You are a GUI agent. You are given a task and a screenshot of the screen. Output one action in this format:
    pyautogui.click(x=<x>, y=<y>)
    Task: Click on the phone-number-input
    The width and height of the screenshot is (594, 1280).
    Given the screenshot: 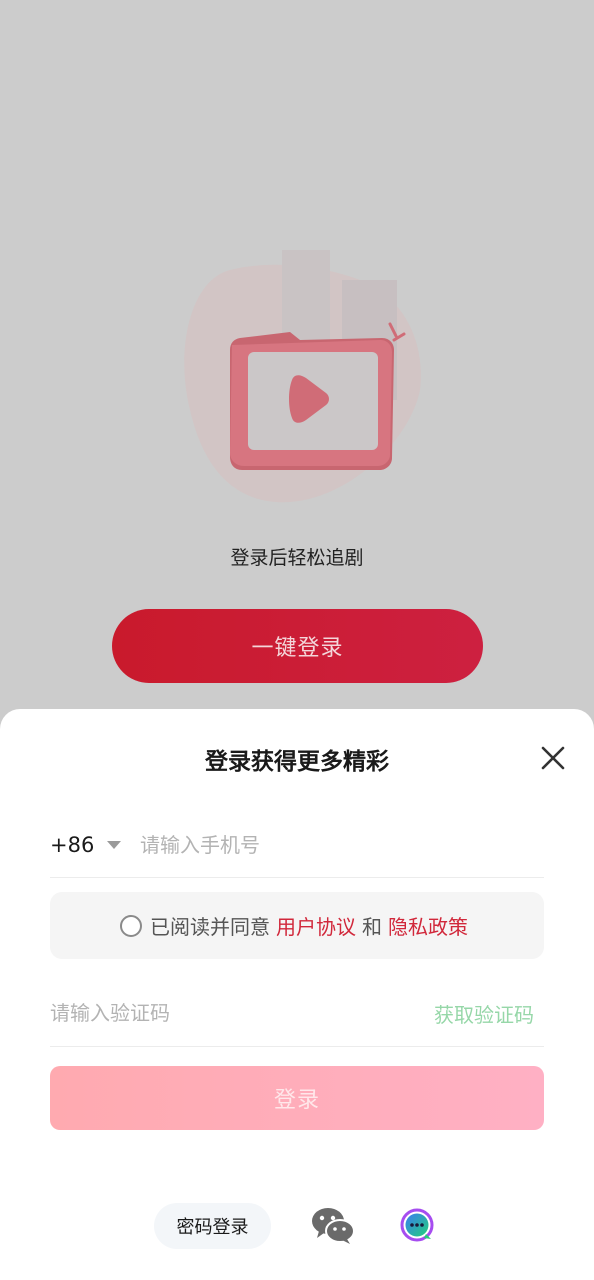 What is the action you would take?
    pyautogui.click(x=340, y=845)
    